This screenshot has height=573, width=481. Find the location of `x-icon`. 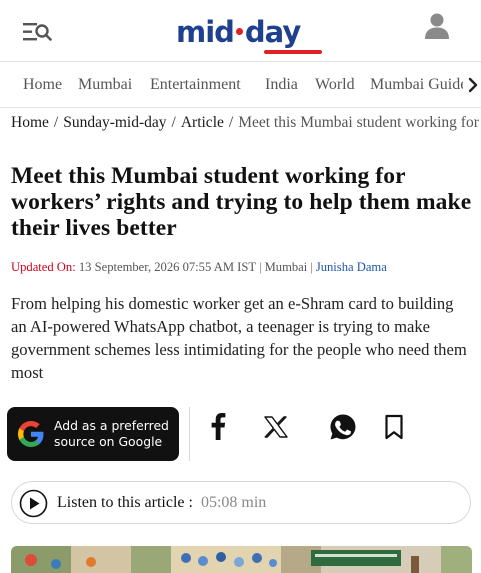

x-icon is located at coordinates (276, 429).